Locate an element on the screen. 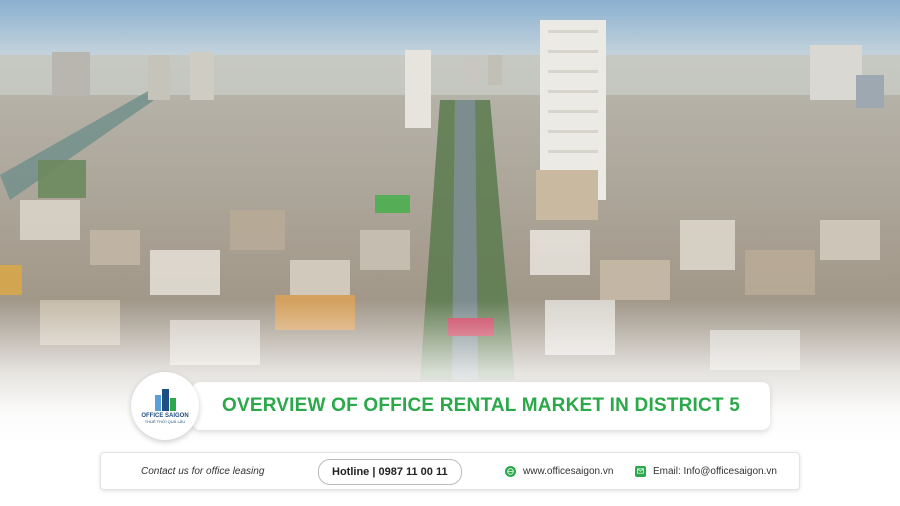 Image resolution: width=900 pixels, height=506 pixels. email-text: Email: Info@officesaigon.vn is located at coordinates (715, 471).